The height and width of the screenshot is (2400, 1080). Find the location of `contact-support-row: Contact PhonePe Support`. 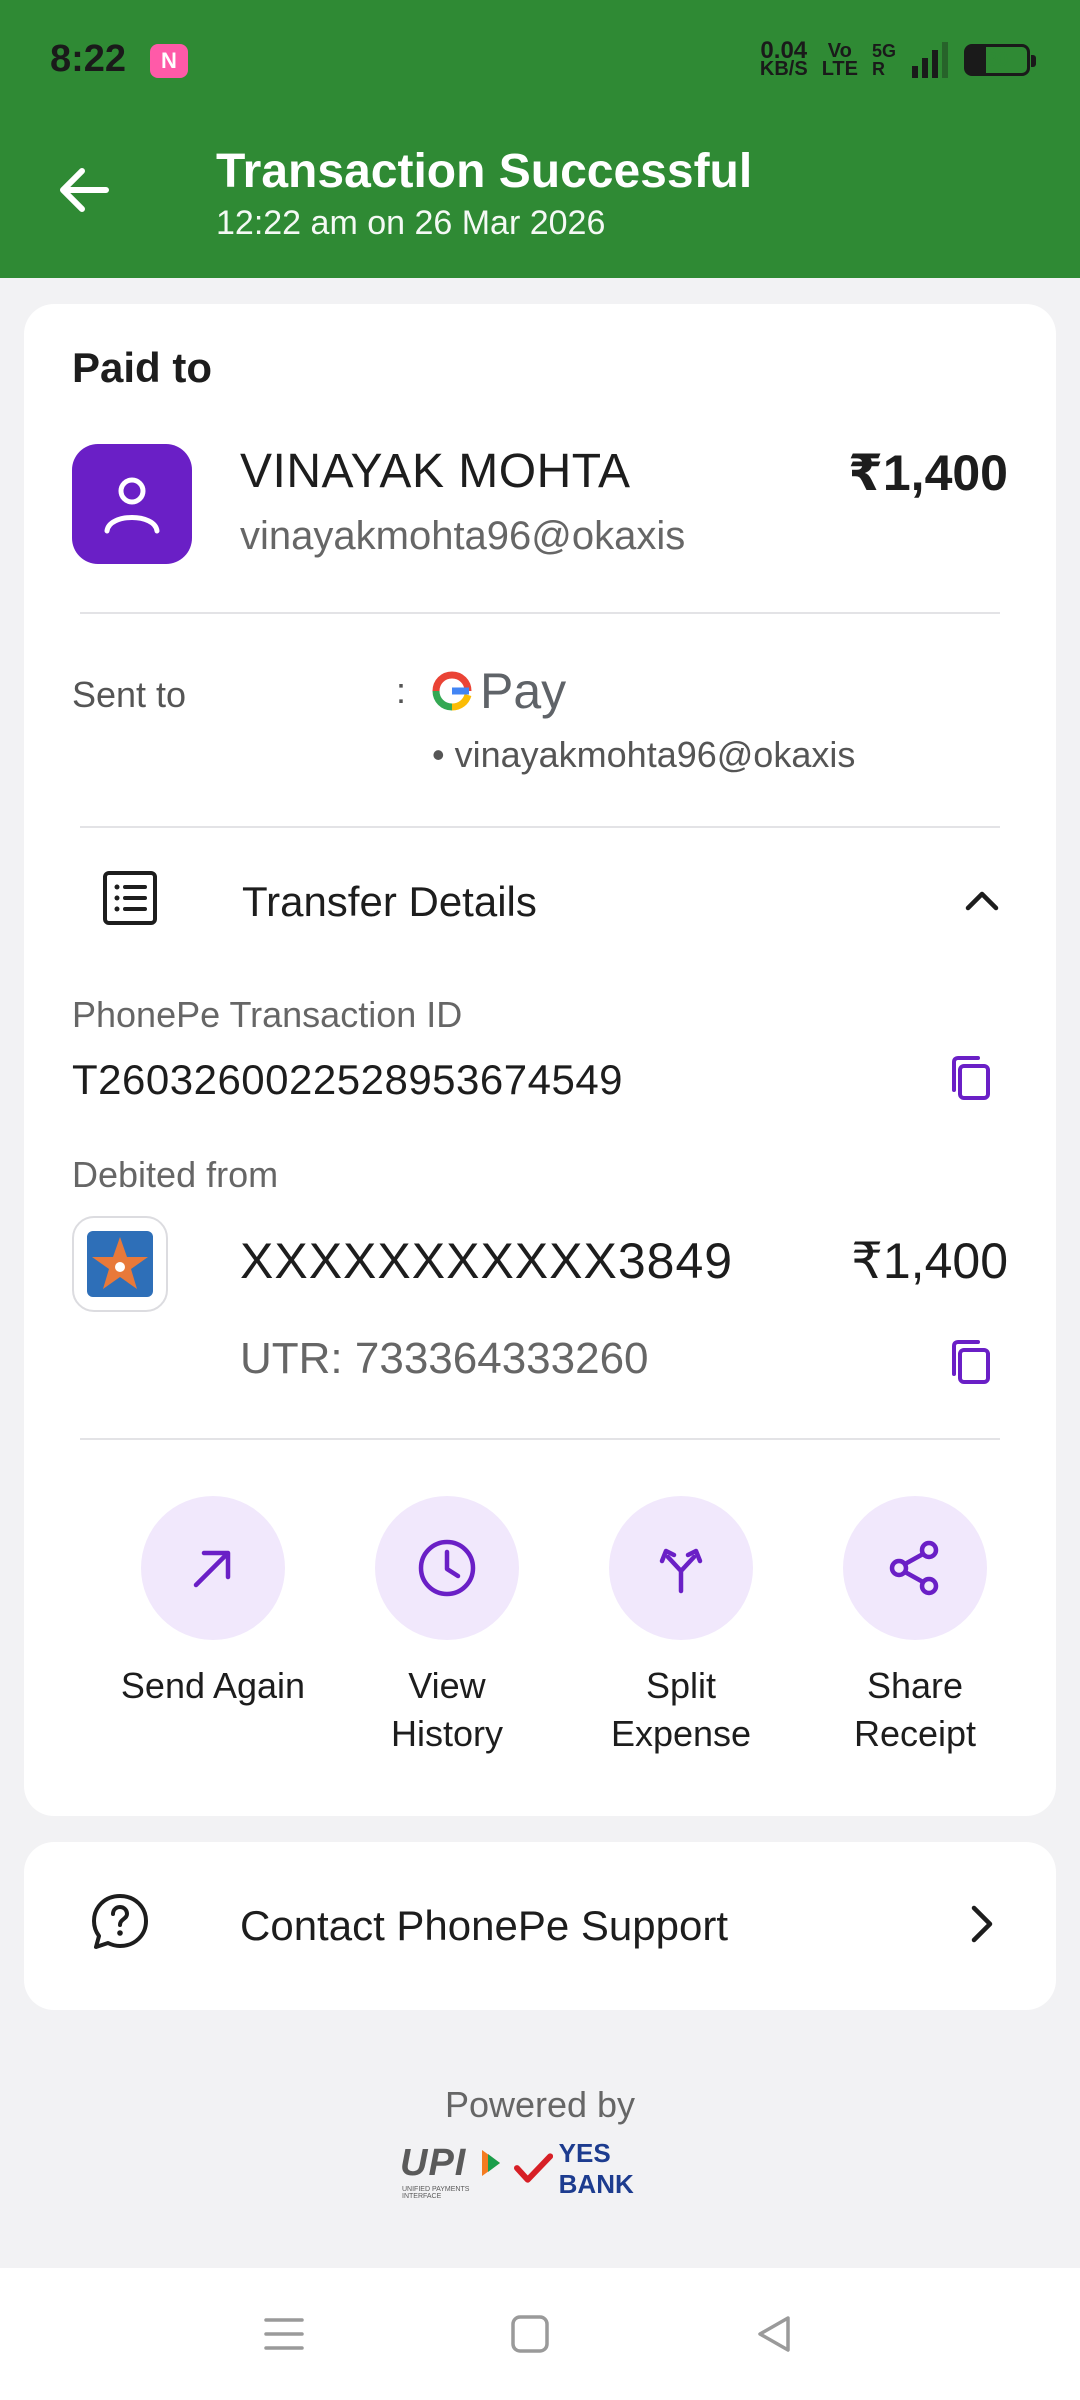

contact-support-row: Contact PhonePe Support is located at coordinates (540, 1926).